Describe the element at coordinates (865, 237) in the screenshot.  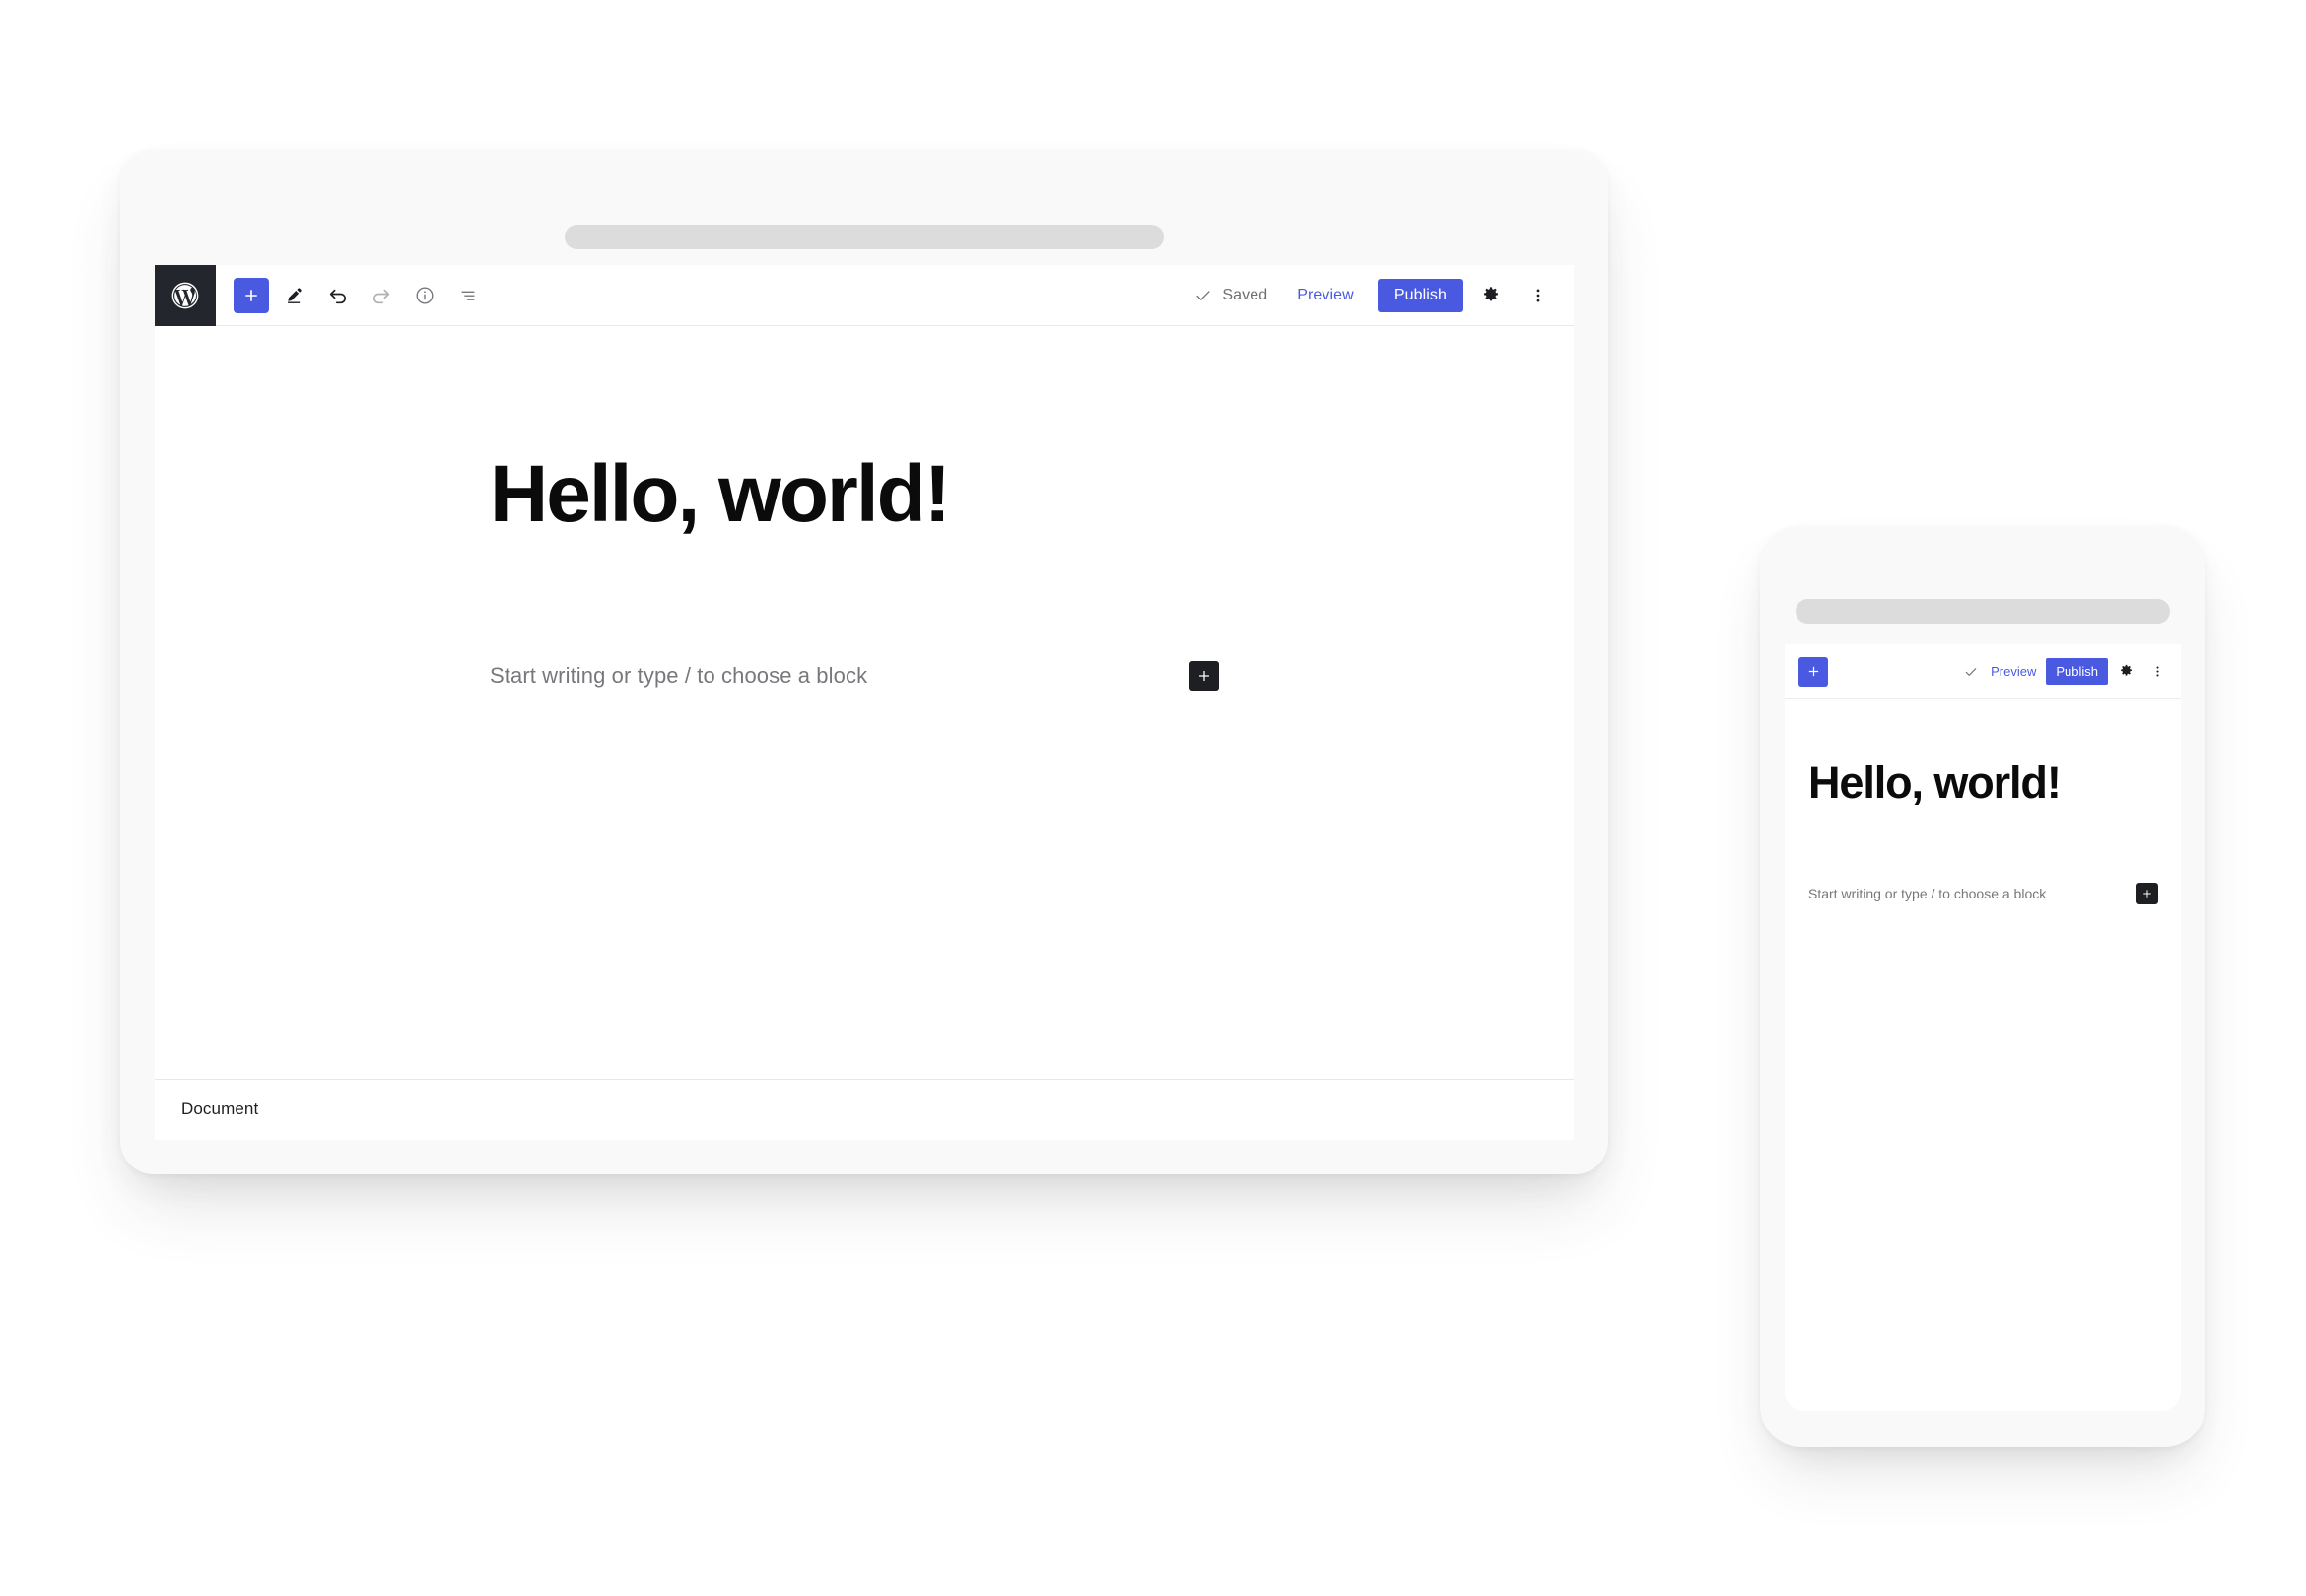
I see `device-speaker-pill` at that location.